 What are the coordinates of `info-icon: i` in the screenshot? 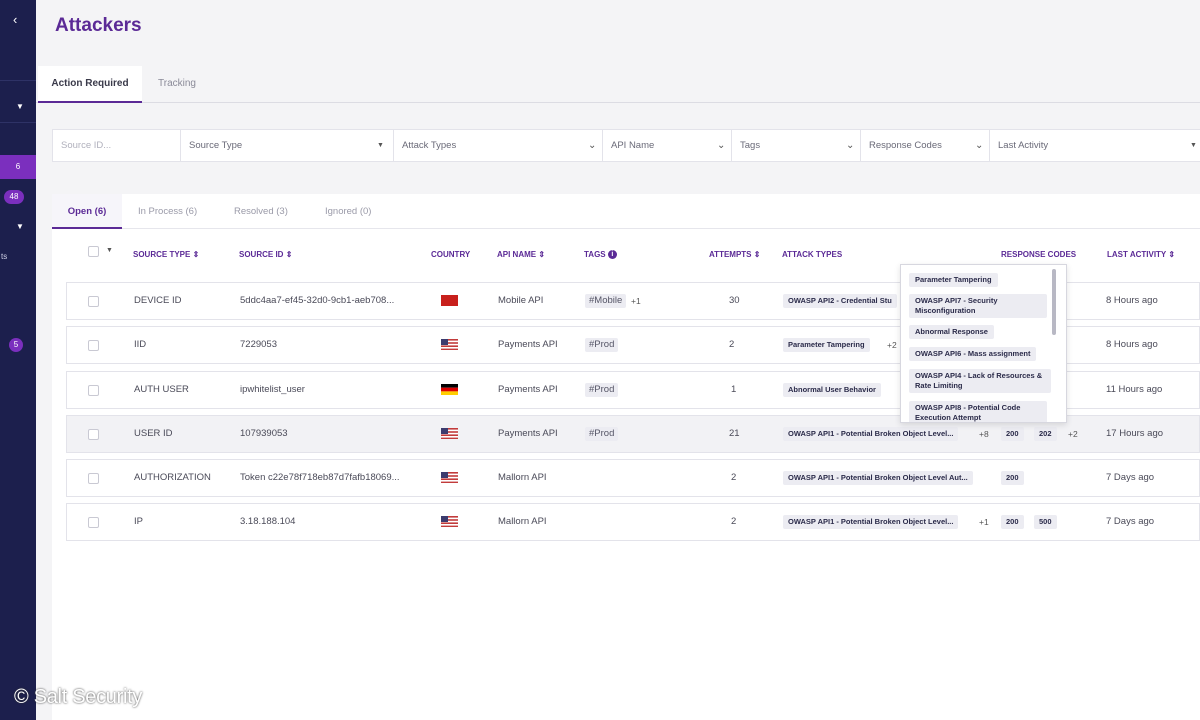 It's located at (612, 255).